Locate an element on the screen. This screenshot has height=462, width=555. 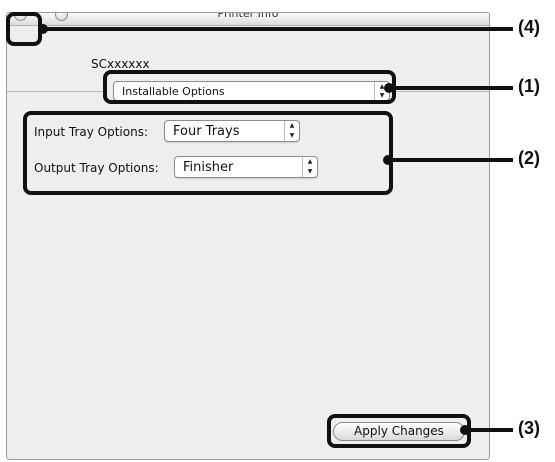
callout-number-1: (1) is located at coordinates (529, 86).